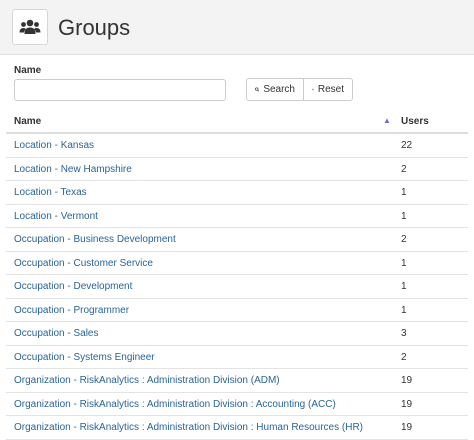 Image resolution: width=474 pixels, height=440 pixels. Describe the element at coordinates (28, 70) in the screenshot. I see `name-filter-label: Name` at that location.